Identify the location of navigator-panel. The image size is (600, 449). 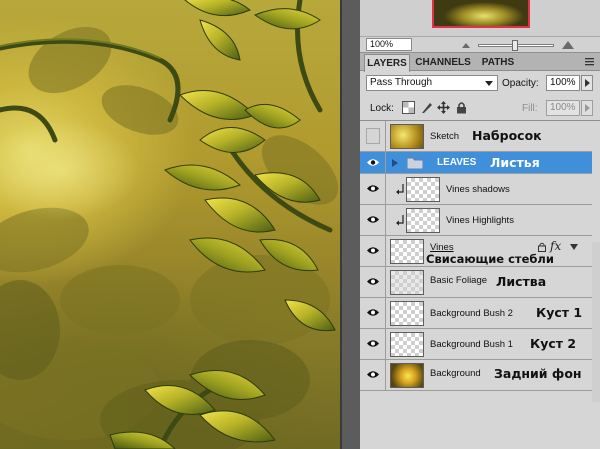
(480, 18).